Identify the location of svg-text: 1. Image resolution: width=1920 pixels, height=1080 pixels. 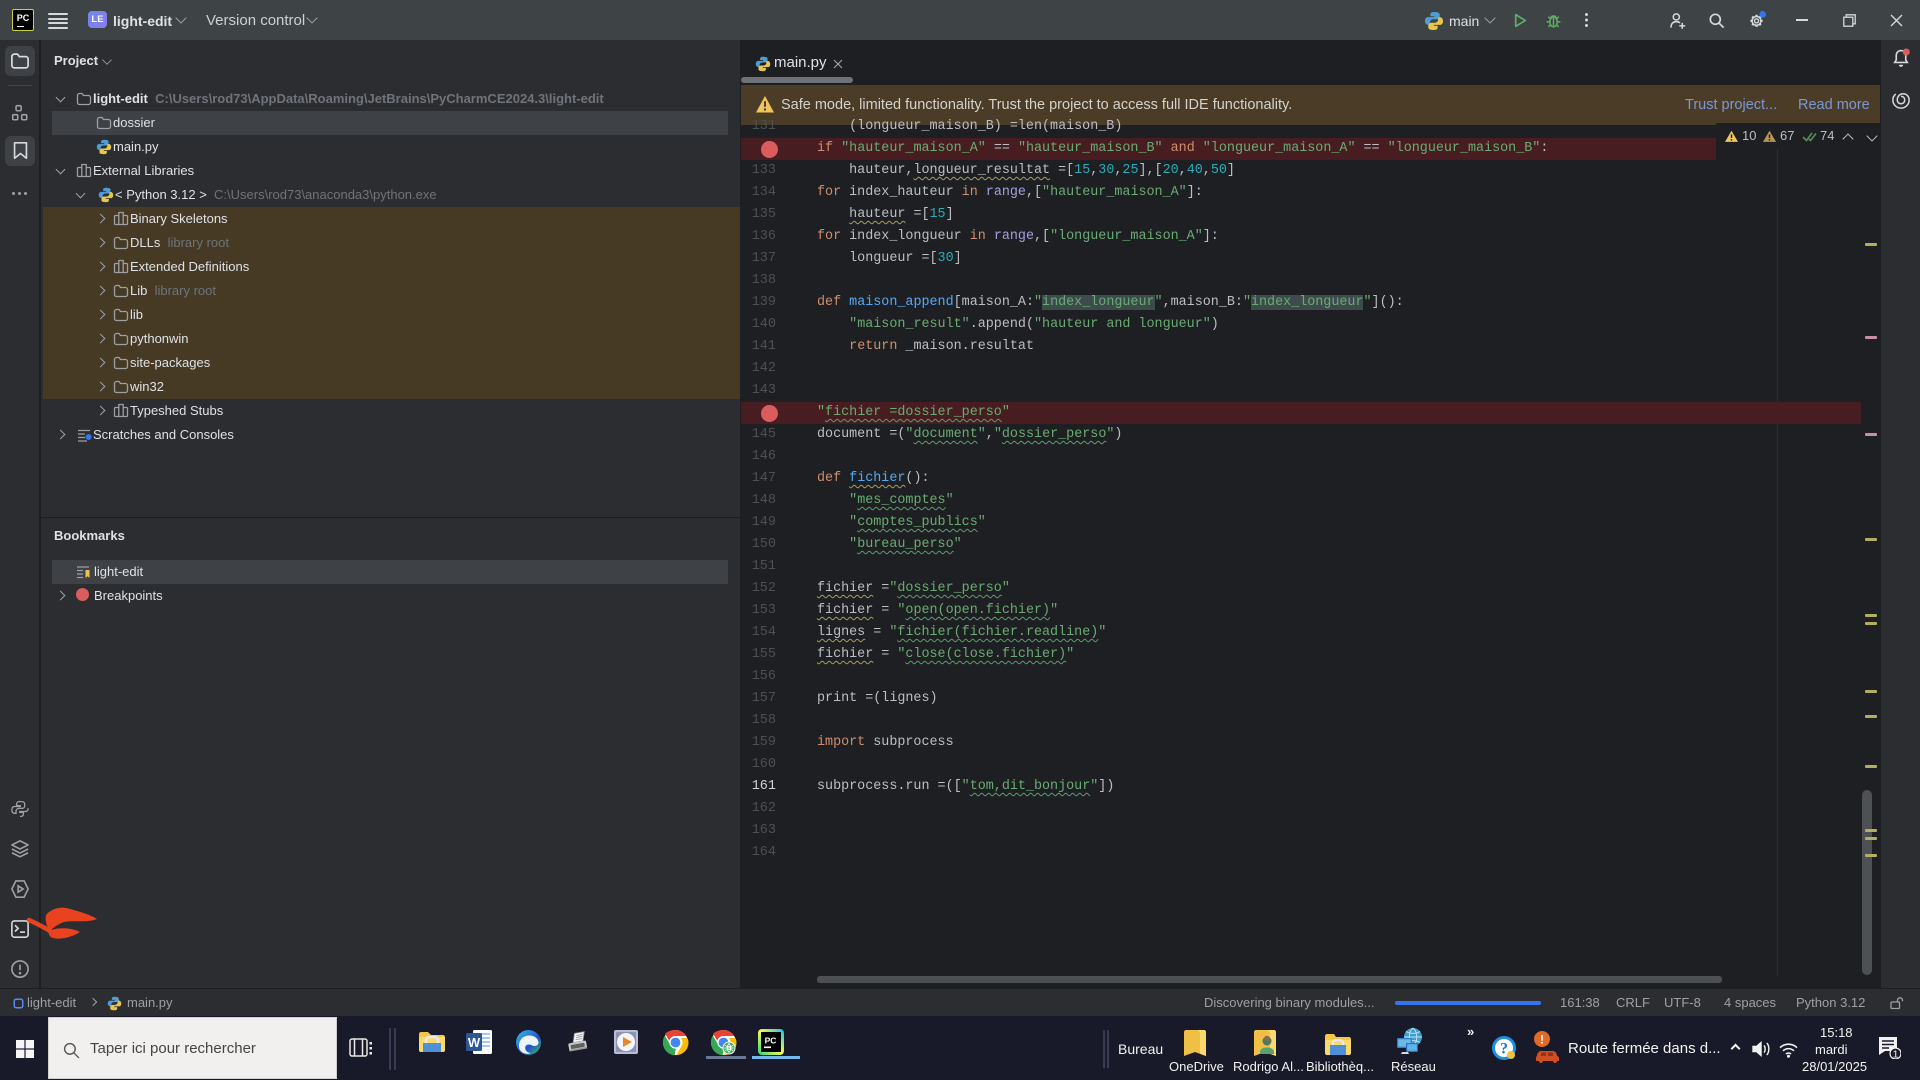
(1896, 1054).